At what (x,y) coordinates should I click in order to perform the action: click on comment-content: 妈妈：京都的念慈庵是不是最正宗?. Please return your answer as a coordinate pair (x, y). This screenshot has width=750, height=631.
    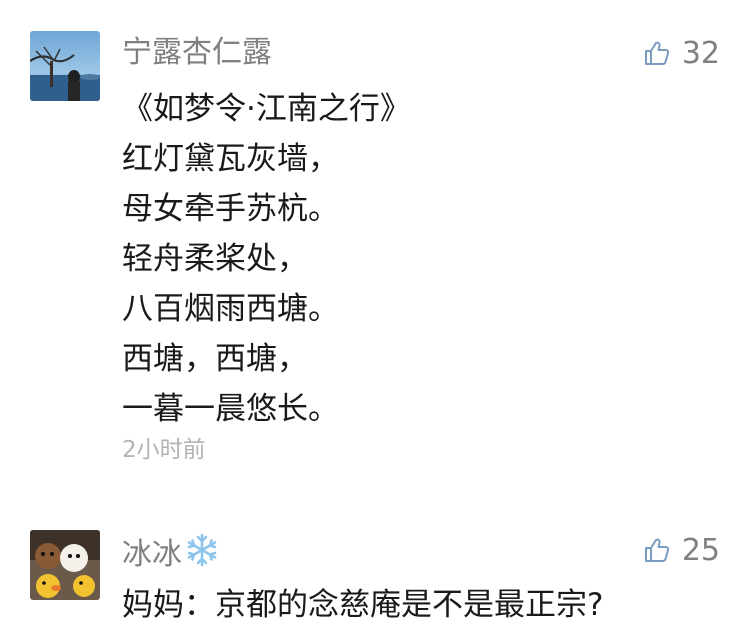
    Looking at the image, I should click on (362, 605).